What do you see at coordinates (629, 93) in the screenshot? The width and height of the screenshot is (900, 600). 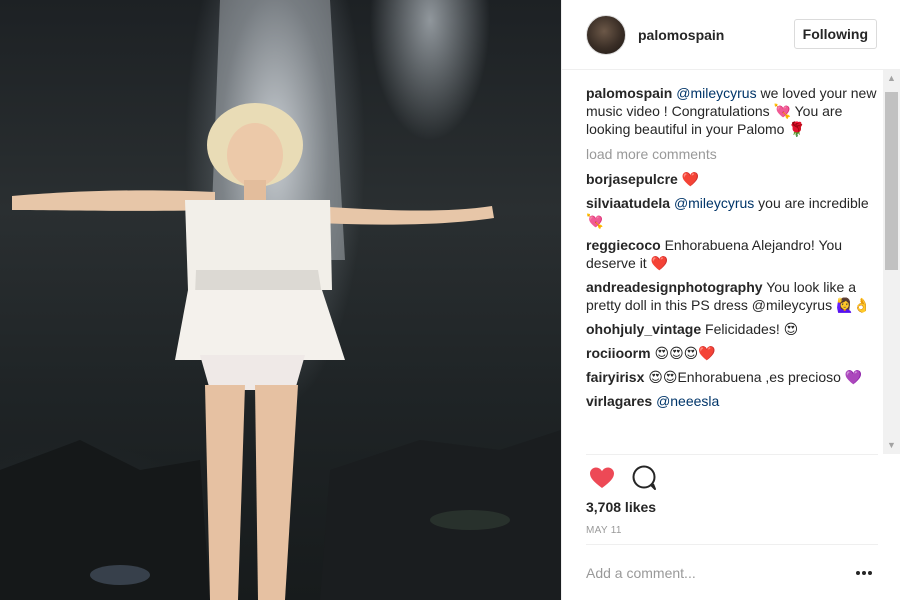 I see `caption-username: palomospain` at bounding box center [629, 93].